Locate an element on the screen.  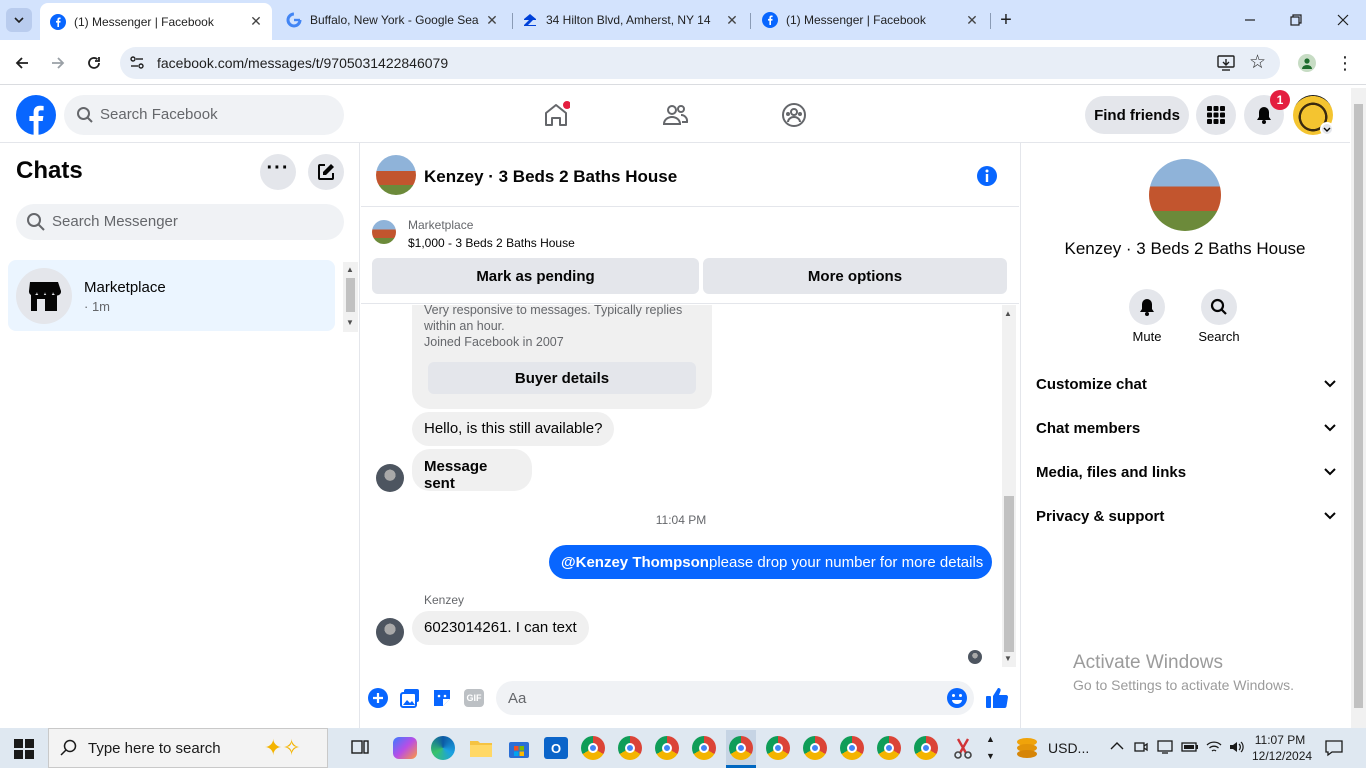
conversation-avatar is located at coordinates (396, 175).